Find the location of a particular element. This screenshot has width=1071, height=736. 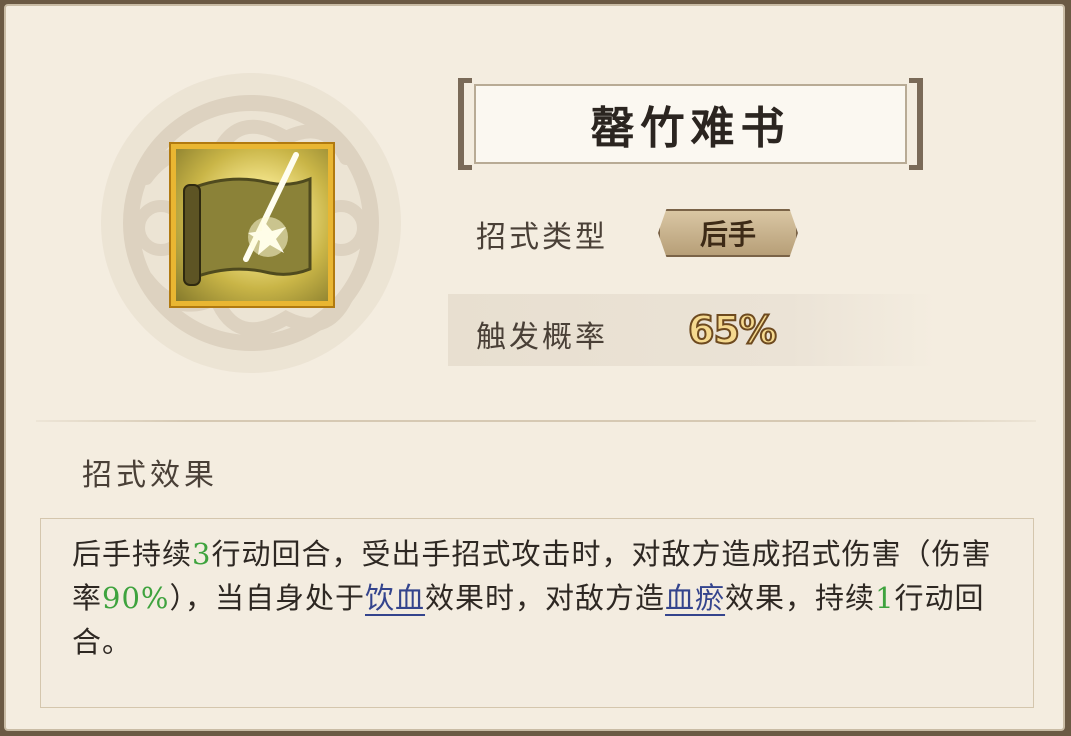

probability-label: 触发概率 is located at coordinates (542, 337).